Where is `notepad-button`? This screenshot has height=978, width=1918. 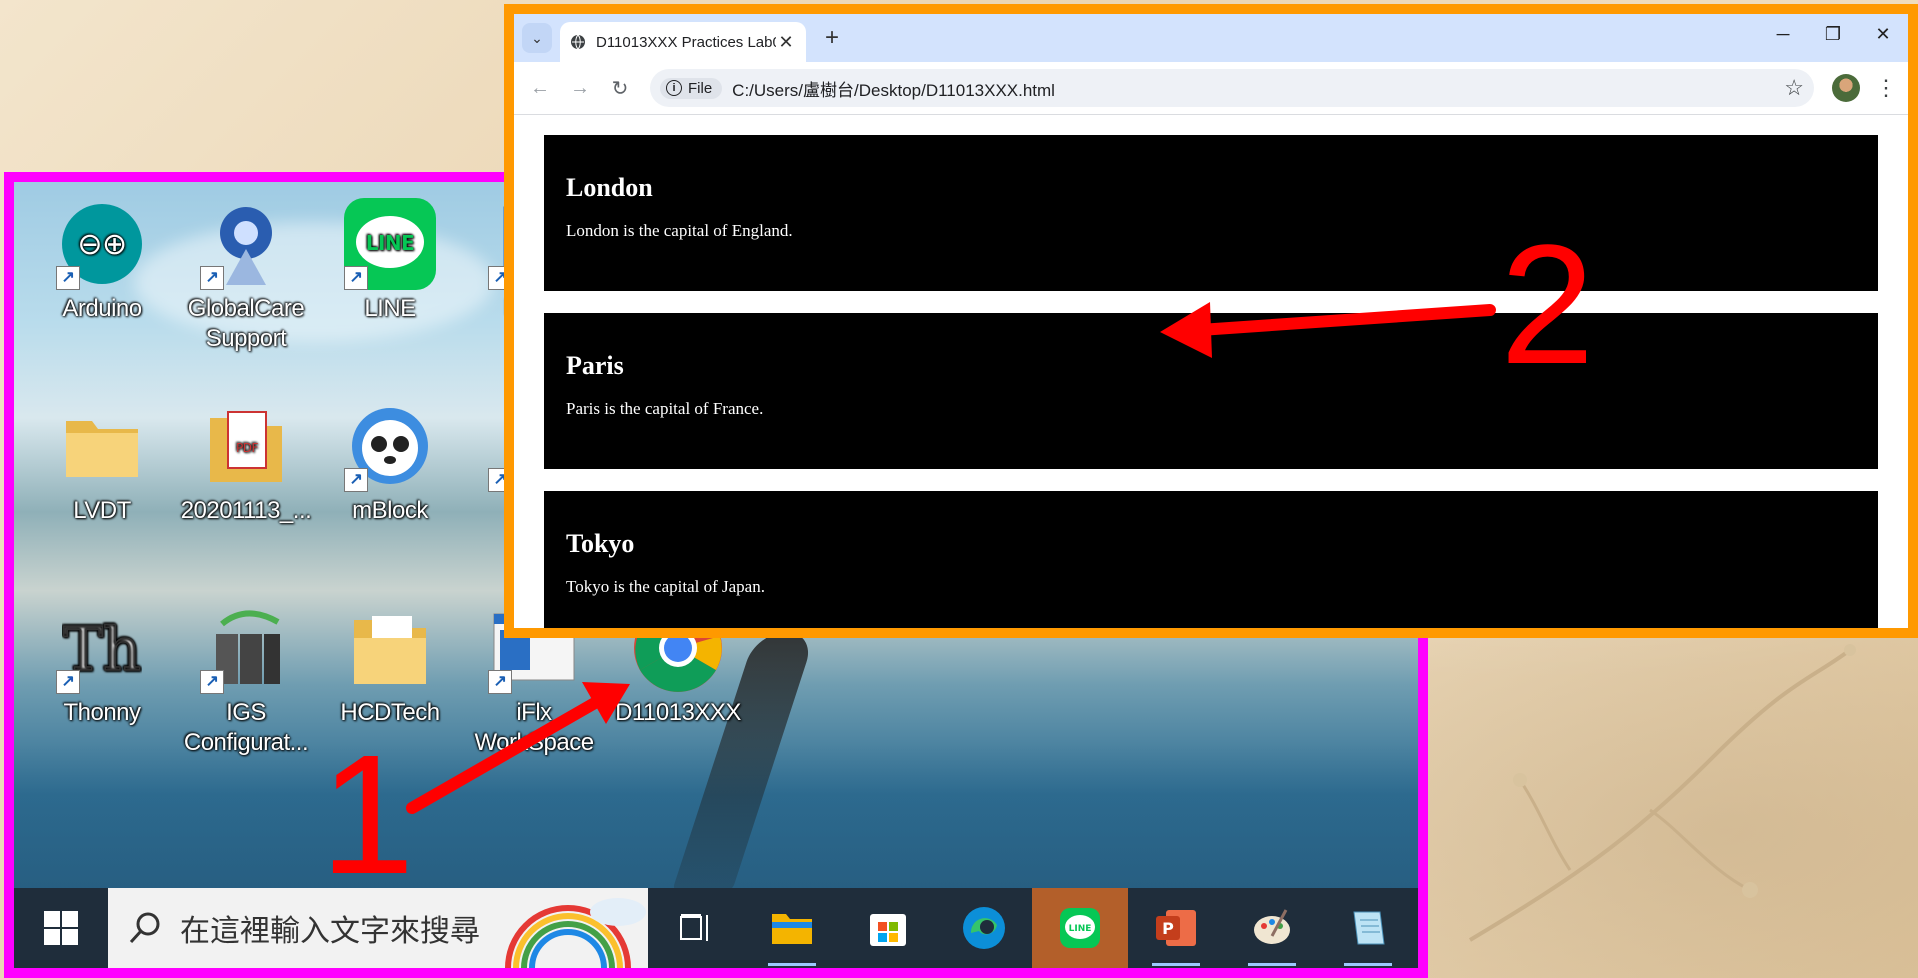 notepad-button is located at coordinates (1368, 928).